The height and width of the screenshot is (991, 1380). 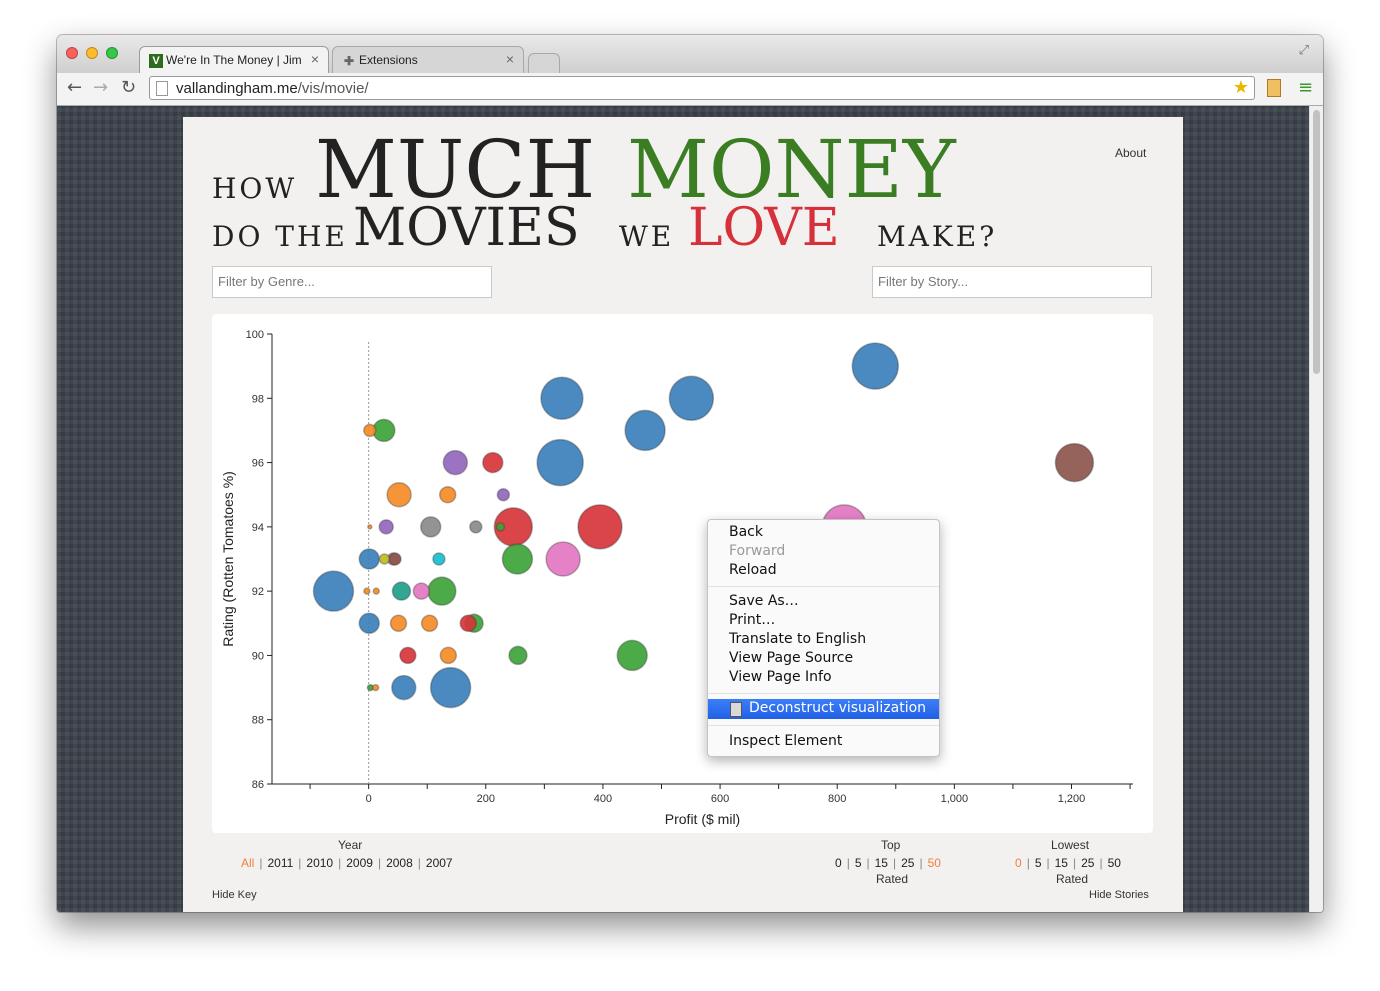 What do you see at coordinates (838, 863) in the screenshot?
I see `top-option: 0` at bounding box center [838, 863].